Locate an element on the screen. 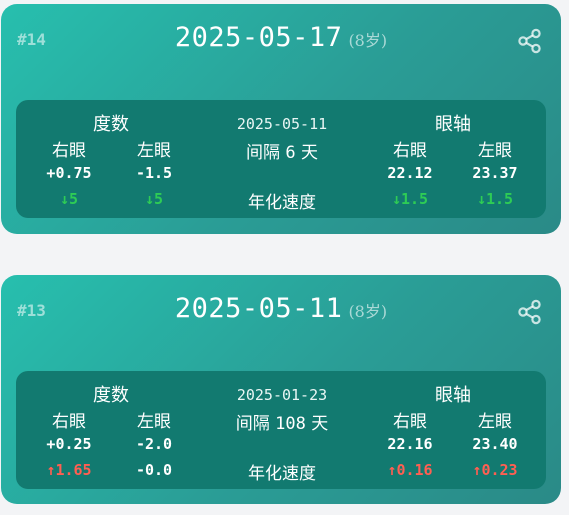 This screenshot has width=569, height=515. axis-left-rate: ↑0.23 is located at coordinates (495, 470).